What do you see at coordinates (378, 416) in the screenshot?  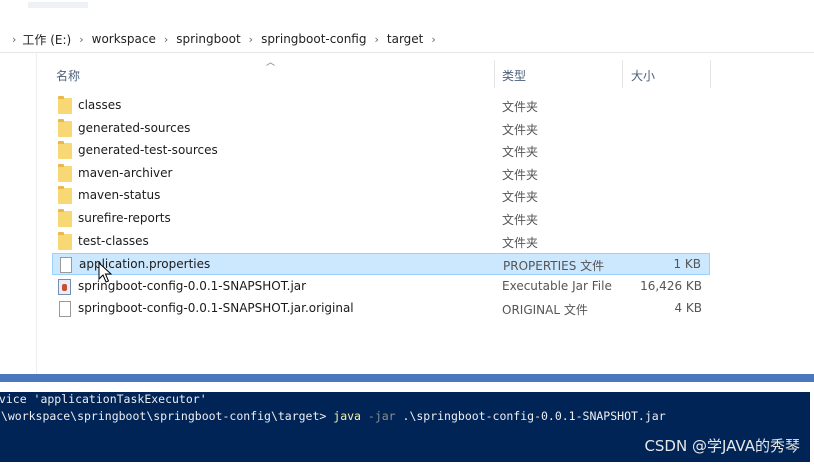 I see `terminal-flag: -jar` at bounding box center [378, 416].